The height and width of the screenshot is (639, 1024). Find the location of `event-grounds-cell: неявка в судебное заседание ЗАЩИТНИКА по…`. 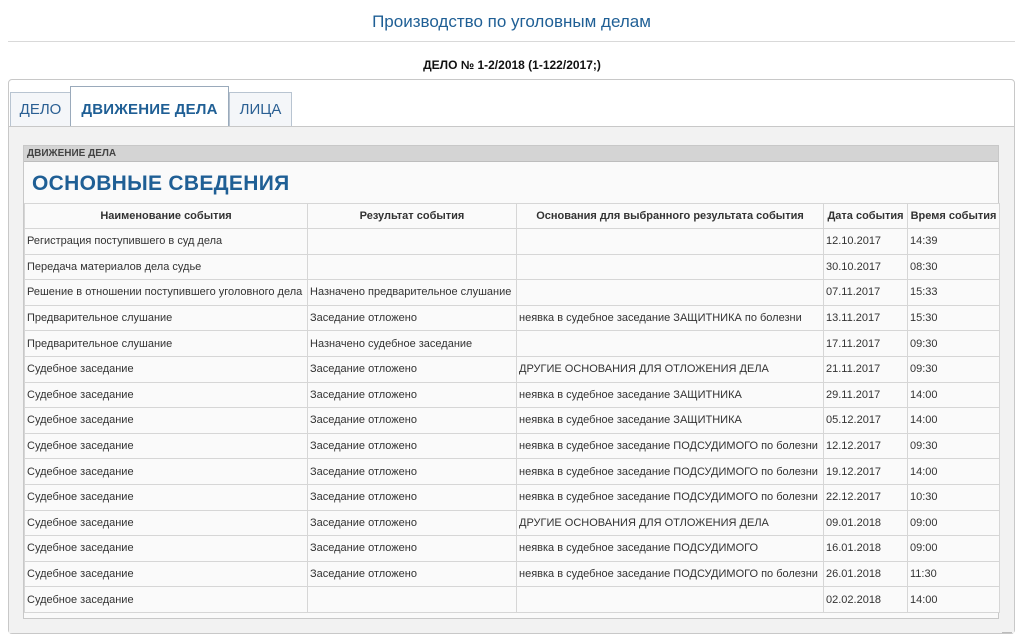

event-grounds-cell: неявка в судебное заседание ЗАЩИТНИКА по… is located at coordinates (670, 318).